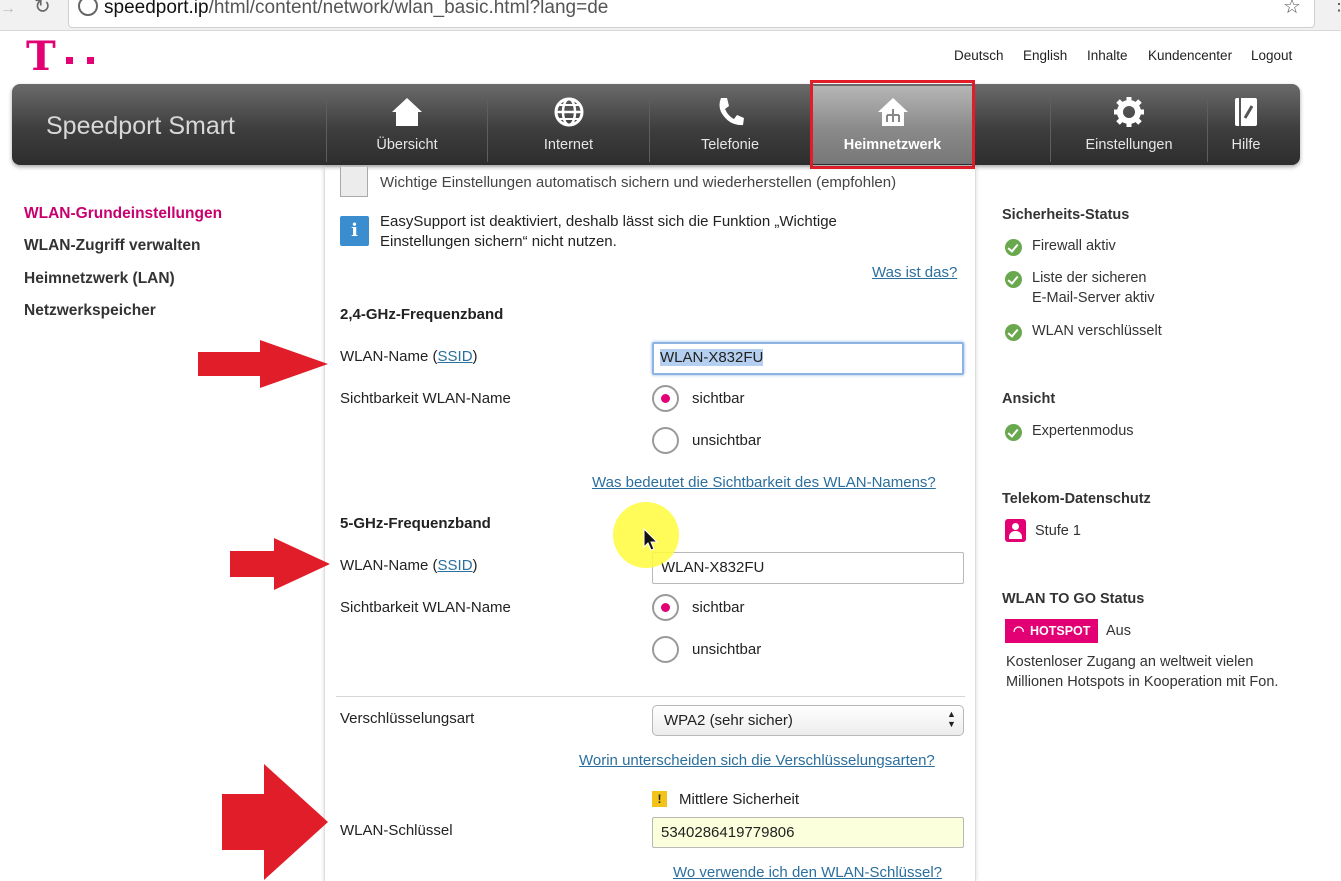 The image size is (1341, 881). What do you see at coordinates (8, 9) in the screenshot?
I see `back-icon: →` at bounding box center [8, 9].